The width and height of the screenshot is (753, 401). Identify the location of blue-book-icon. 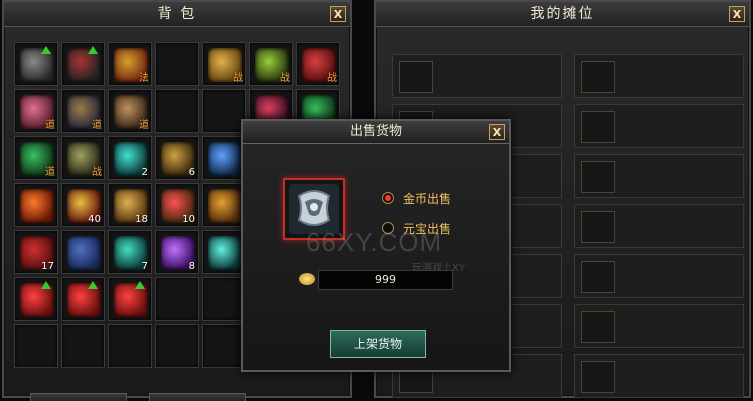
(84, 253).